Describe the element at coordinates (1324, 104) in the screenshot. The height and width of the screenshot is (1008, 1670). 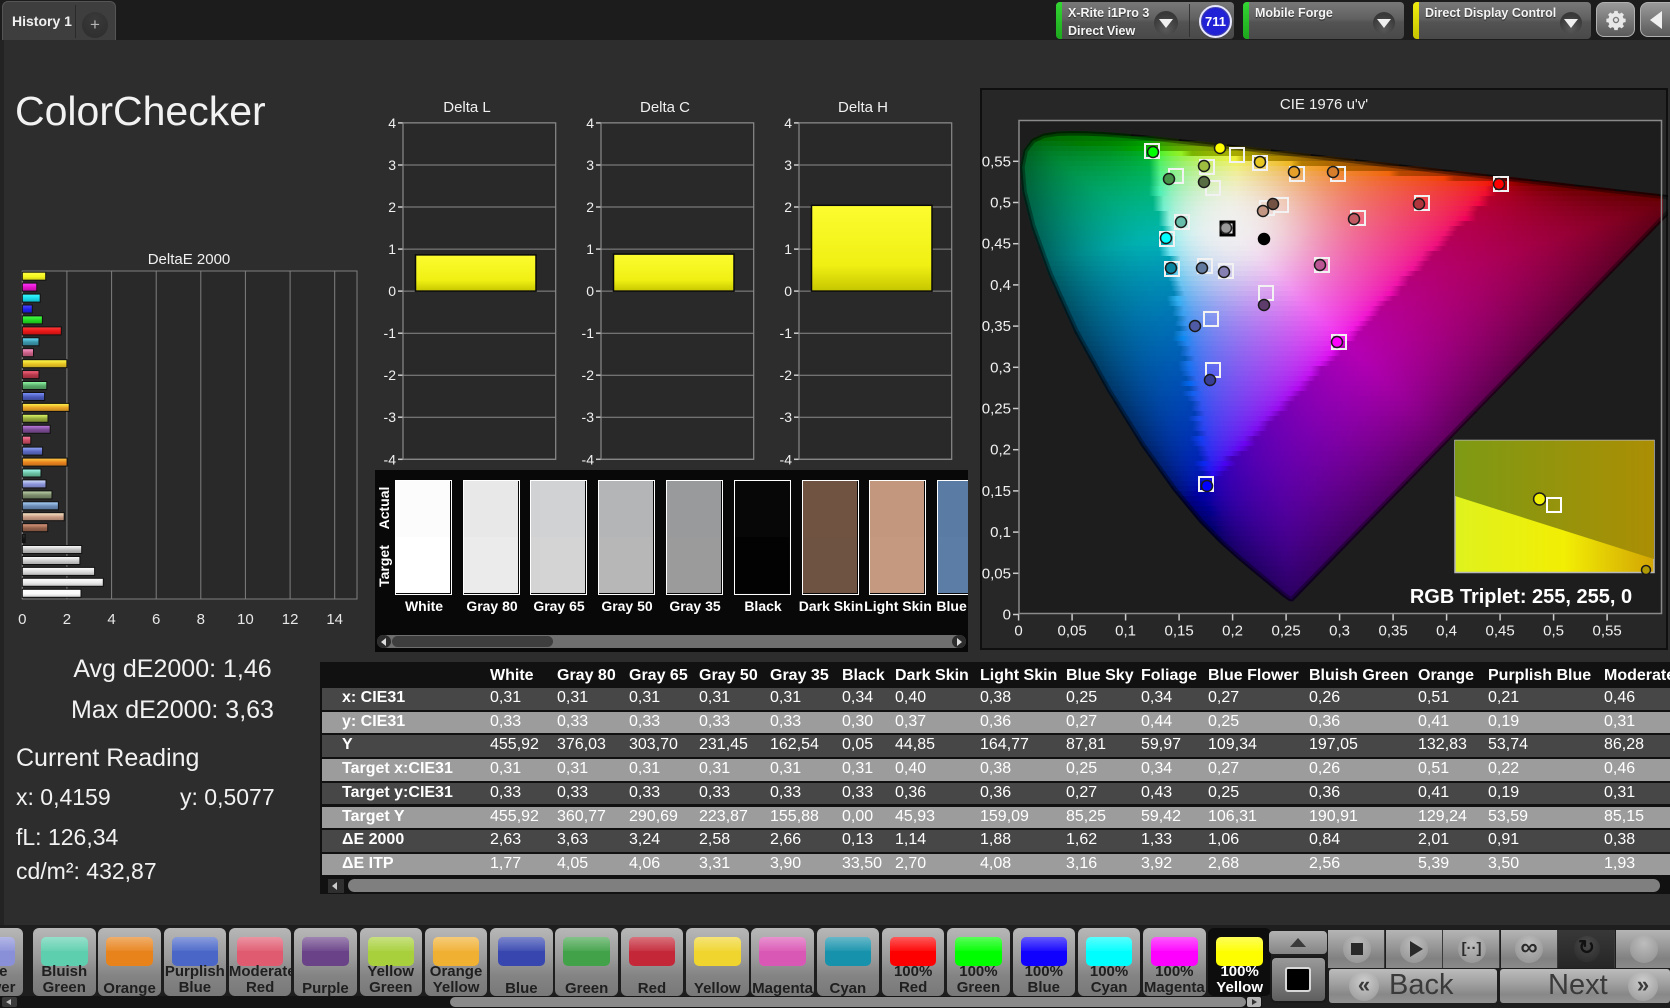
I see `svg-text: CIE 1976 u'v'` at that location.